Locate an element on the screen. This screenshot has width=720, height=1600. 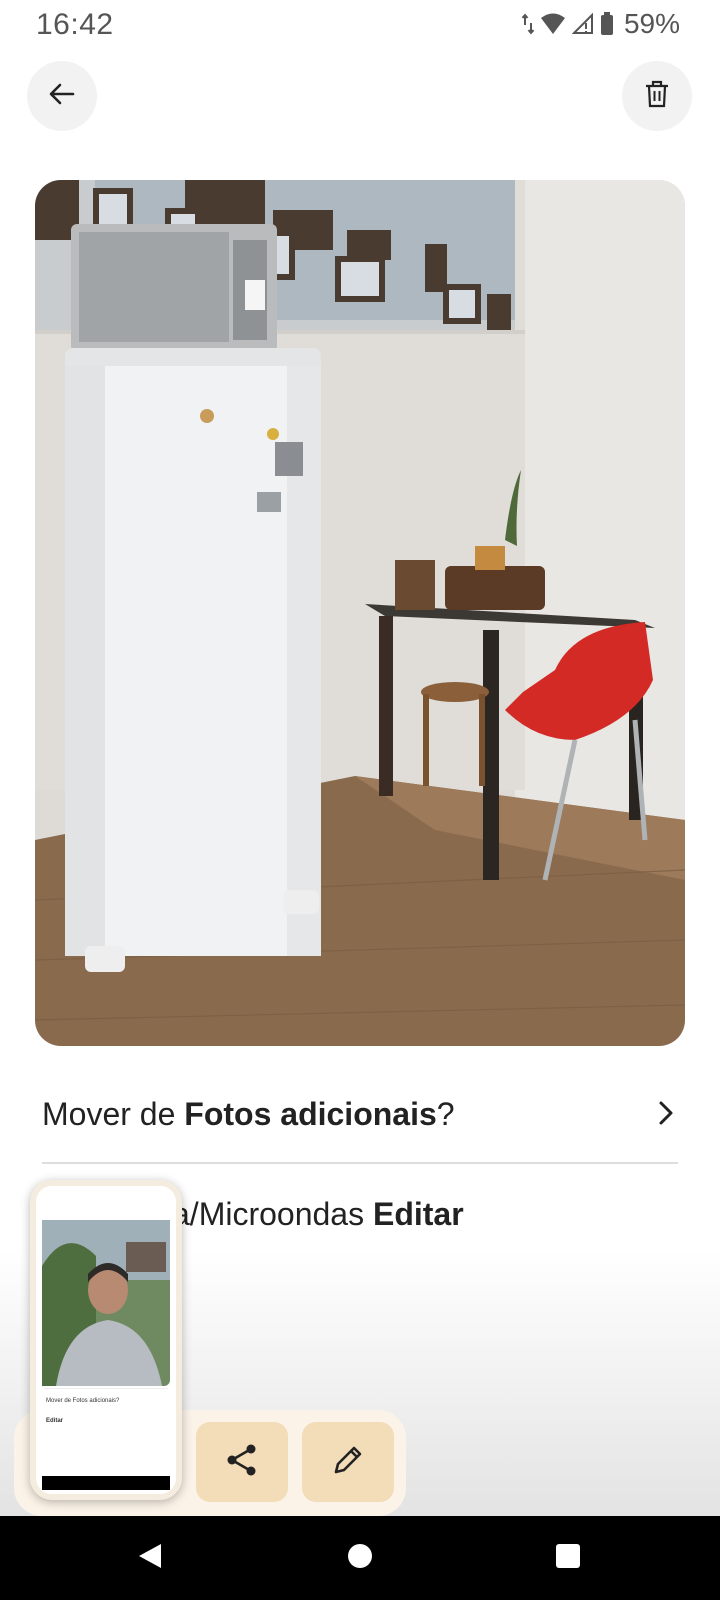
share-button is located at coordinates (242, 1462).